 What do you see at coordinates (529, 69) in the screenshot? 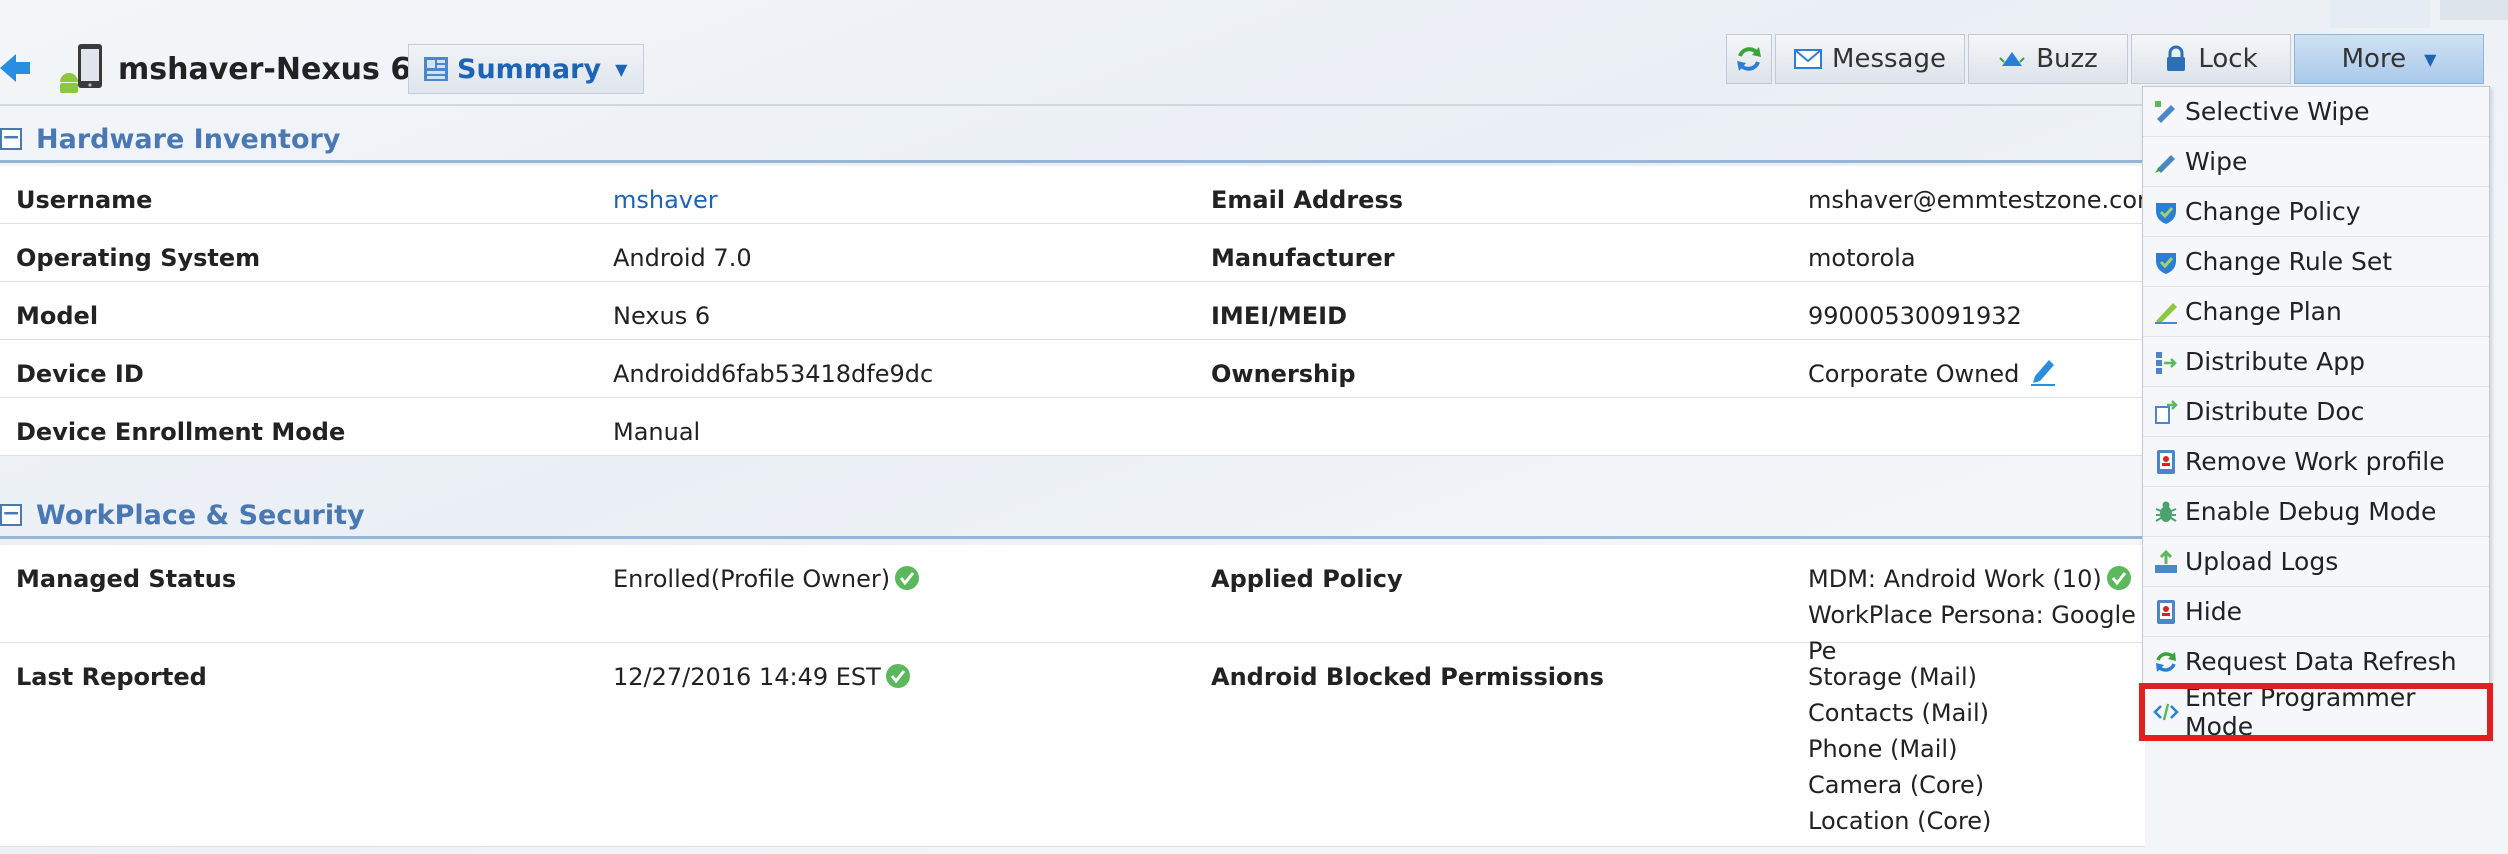
I see `summary-label: Summary` at bounding box center [529, 69].